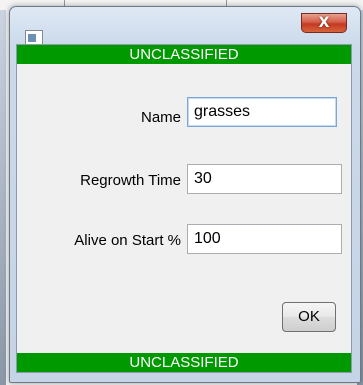 The height and width of the screenshot is (385, 363). Describe the element at coordinates (127, 240) in the screenshot. I see `alive-on-start-label: Alive on Start %` at that location.